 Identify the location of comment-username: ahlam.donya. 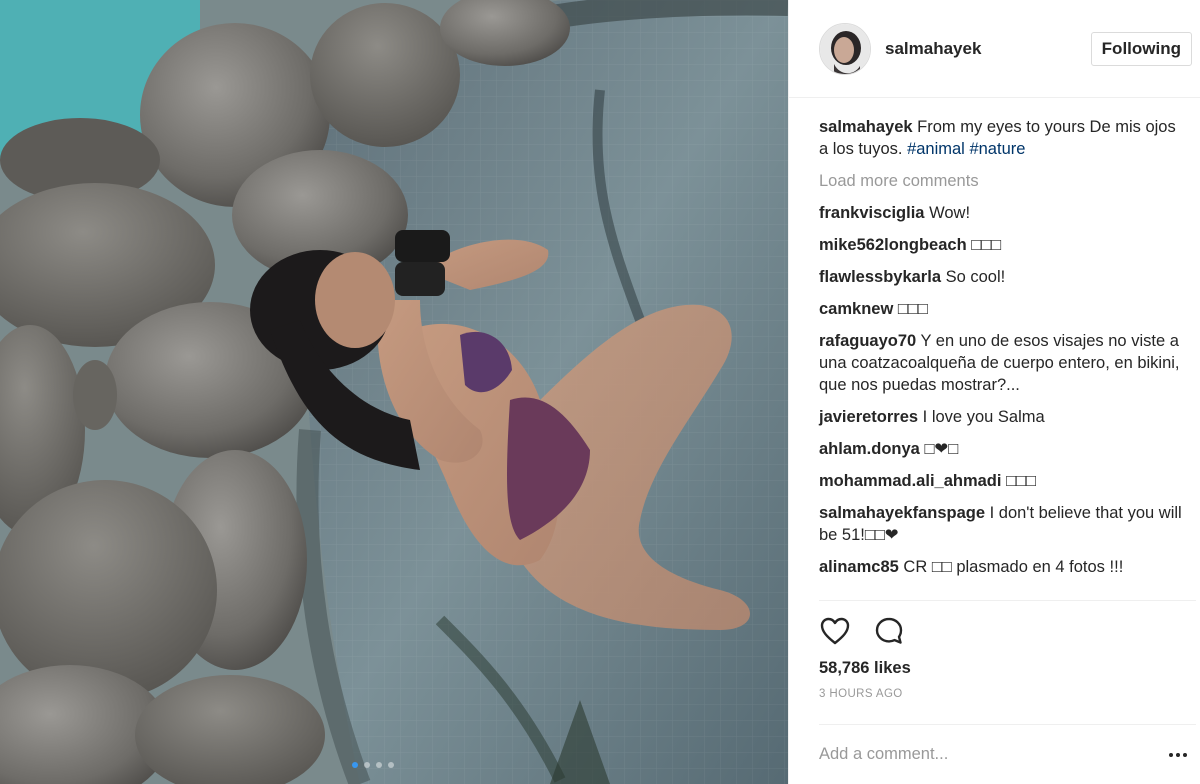
(869, 449).